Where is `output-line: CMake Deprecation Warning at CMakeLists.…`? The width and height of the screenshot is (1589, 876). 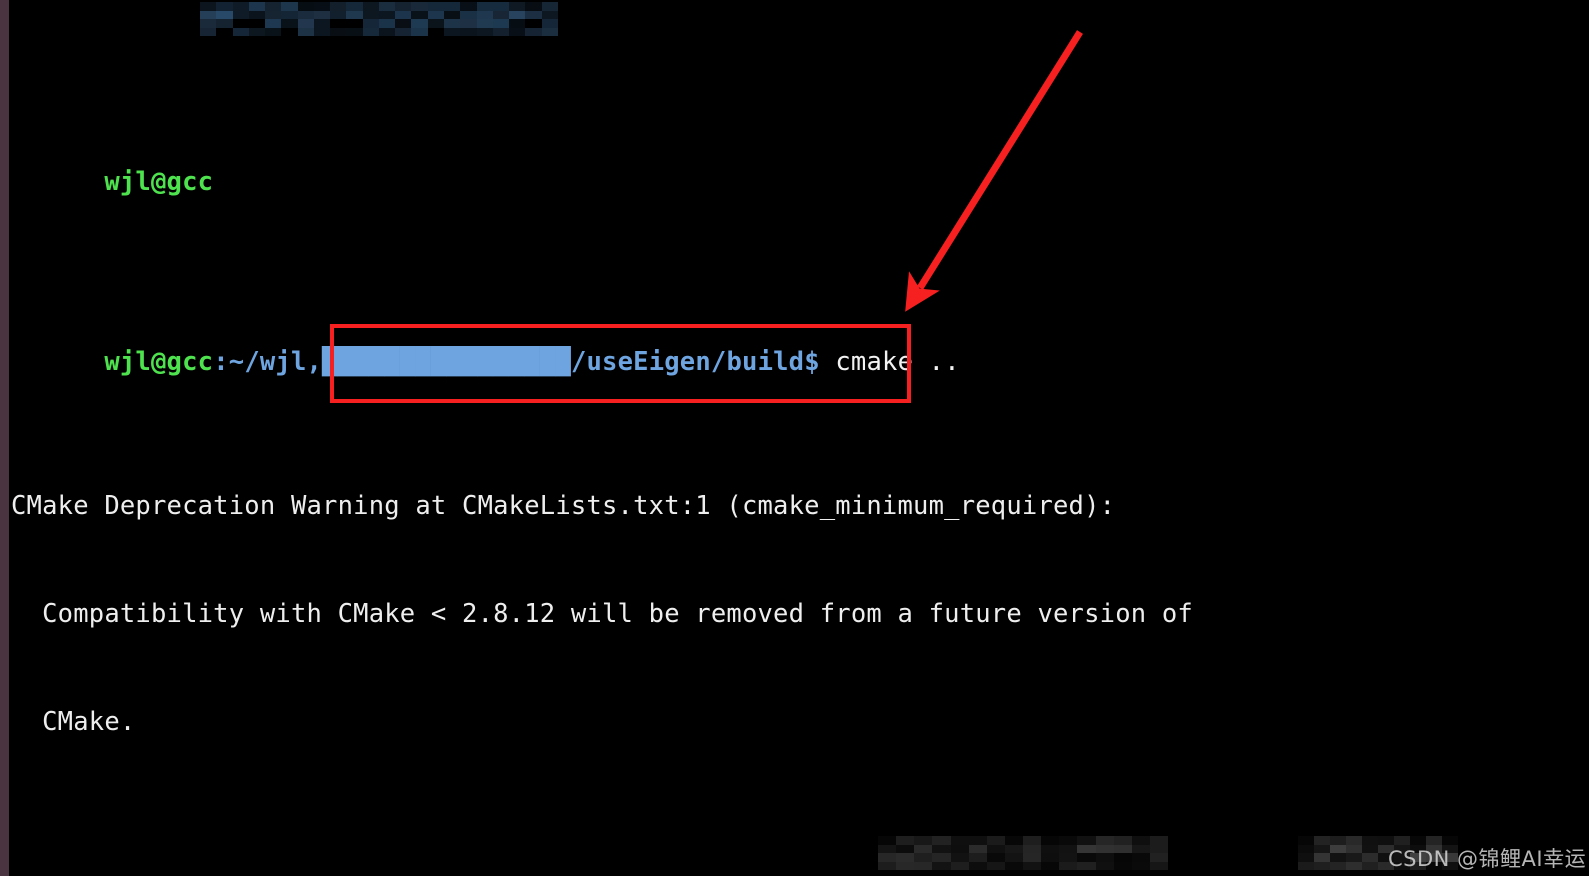
output-line: CMake Deprecation Warning at CMakeLists.… is located at coordinates (563, 506).